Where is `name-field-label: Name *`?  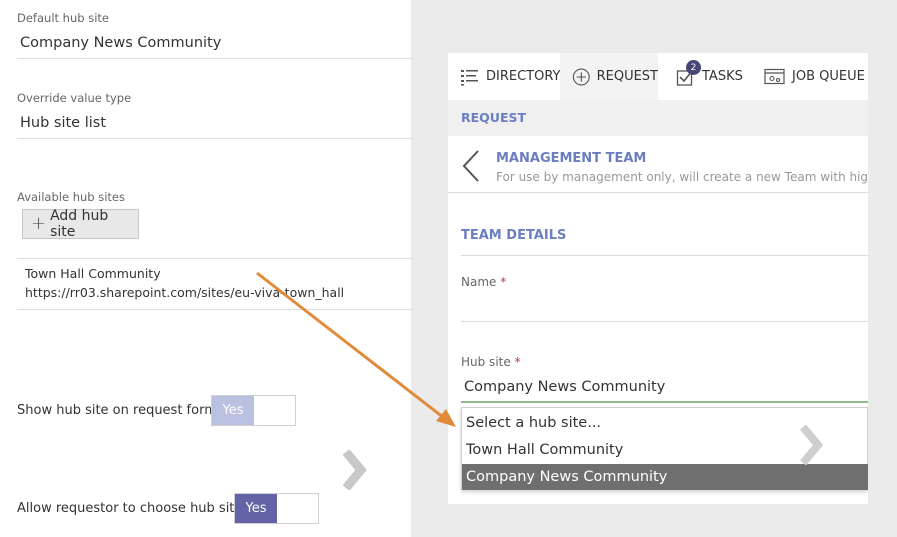 name-field-label: Name * is located at coordinates (483, 282).